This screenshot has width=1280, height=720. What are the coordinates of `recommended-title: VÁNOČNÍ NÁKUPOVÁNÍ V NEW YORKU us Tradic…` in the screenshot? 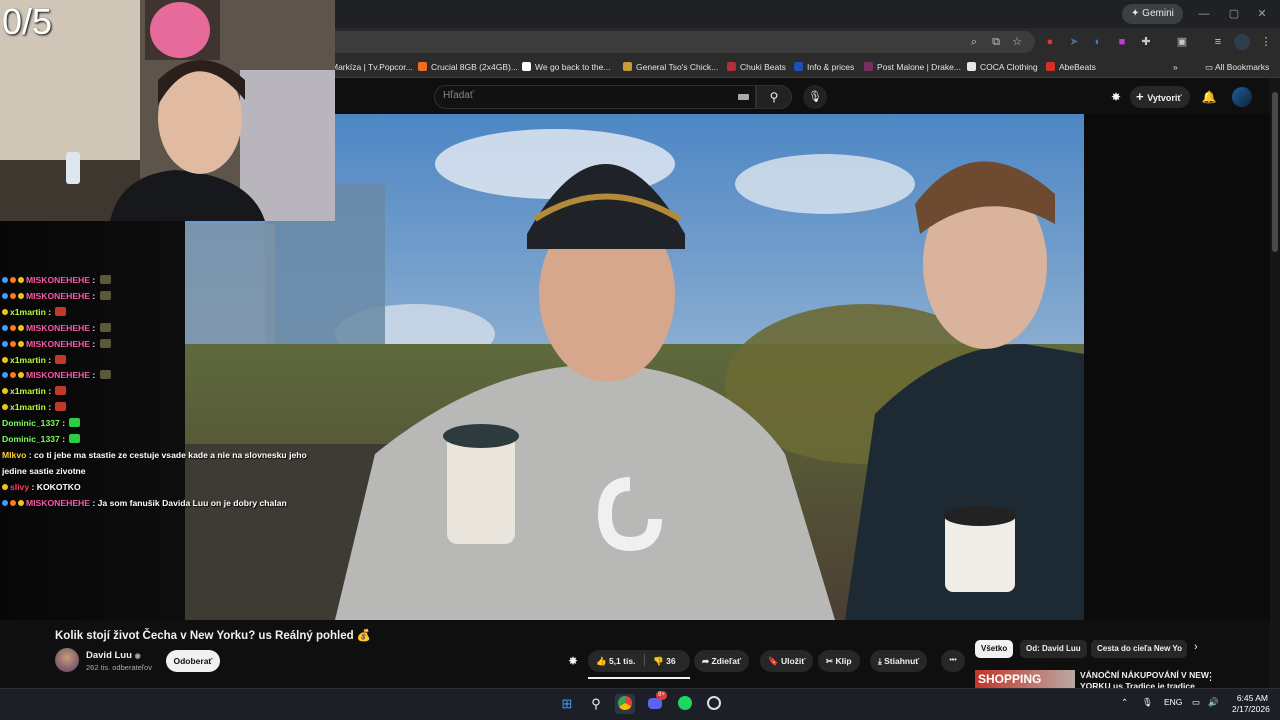 It's located at (1160, 679).